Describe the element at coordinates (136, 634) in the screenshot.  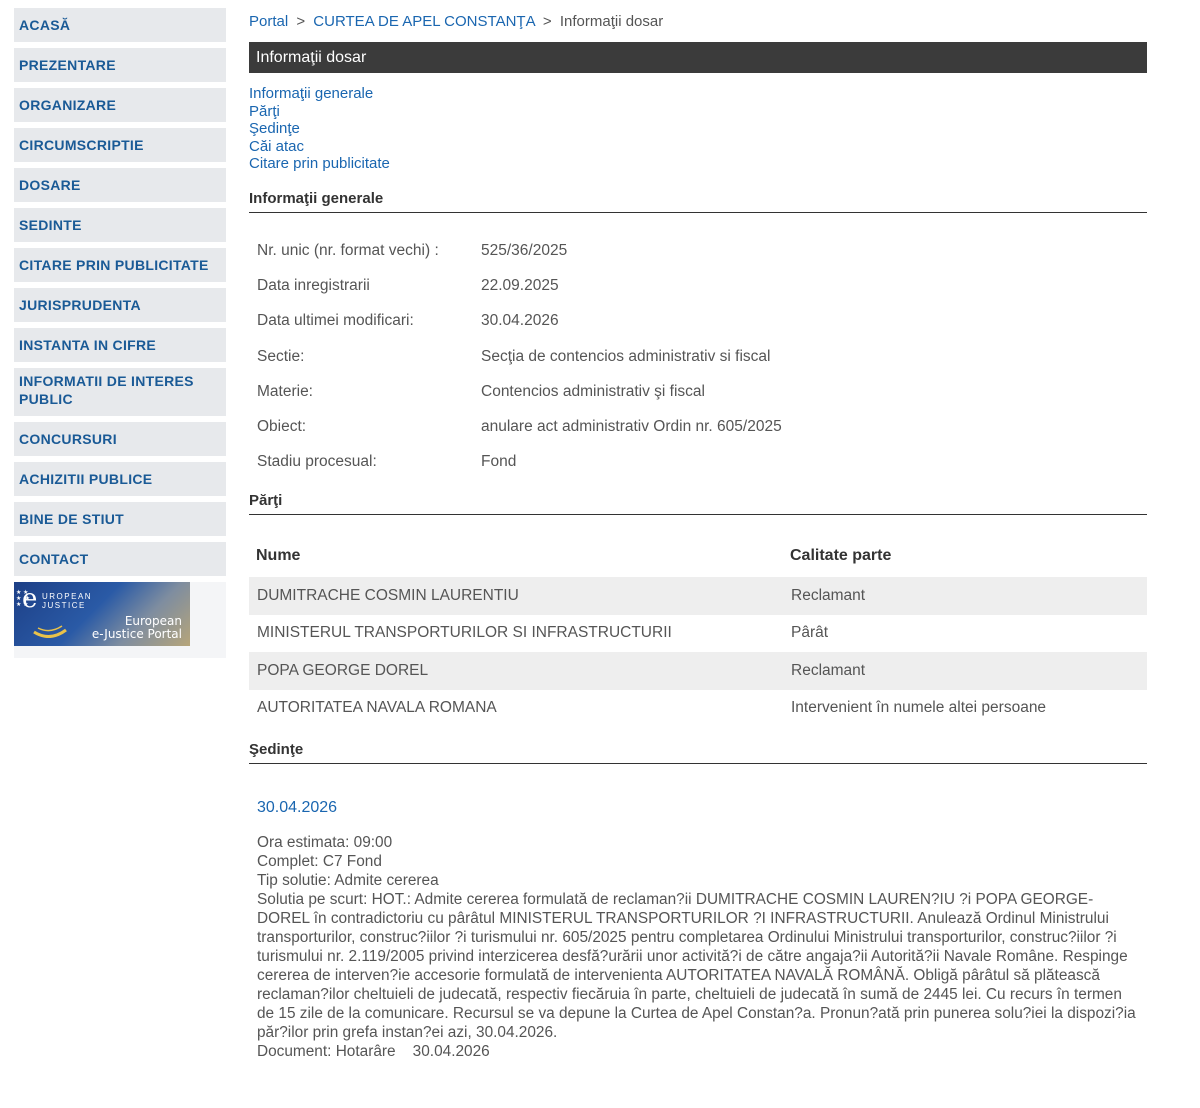
I see `ejustice-title-line2: e-Justice Portal` at that location.